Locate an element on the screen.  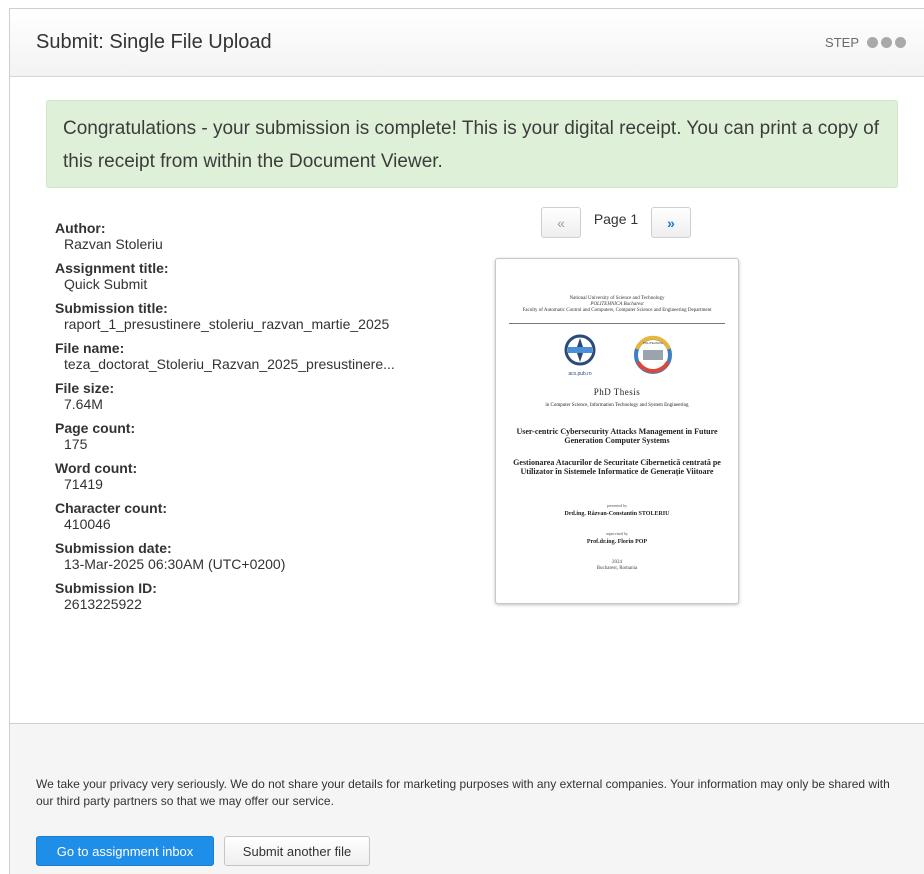
page-indicator: Page 1 is located at coordinates (616, 218).